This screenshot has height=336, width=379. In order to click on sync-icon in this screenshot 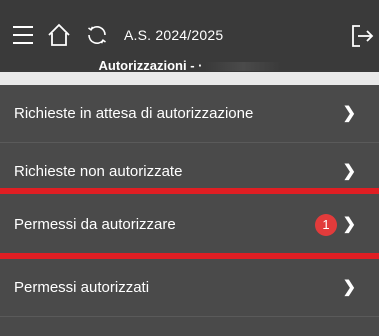, I will do `click(97, 35)`.